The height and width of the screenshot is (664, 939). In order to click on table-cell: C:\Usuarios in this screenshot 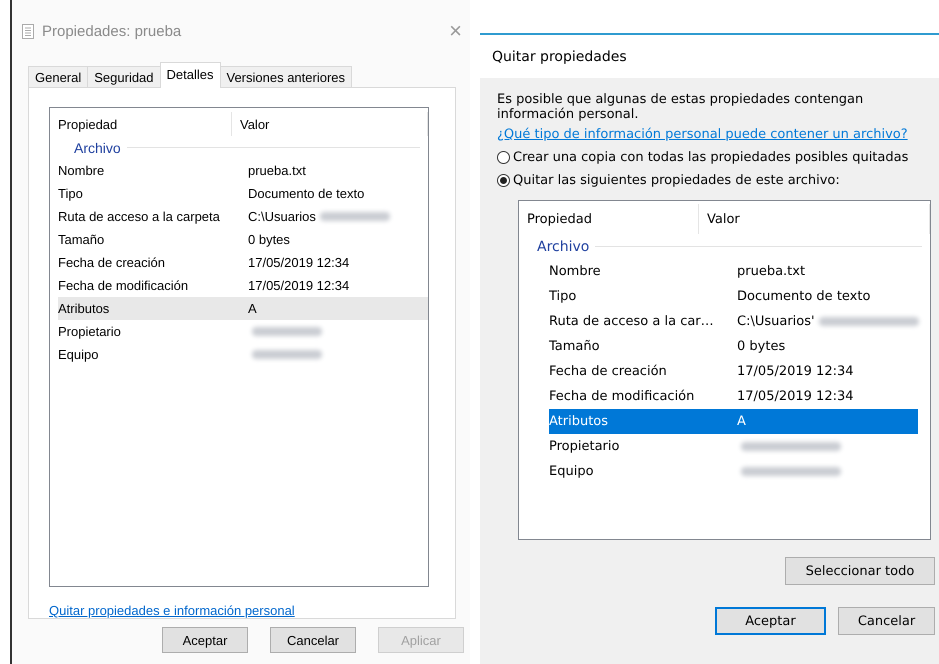, I will do `click(282, 216)`.